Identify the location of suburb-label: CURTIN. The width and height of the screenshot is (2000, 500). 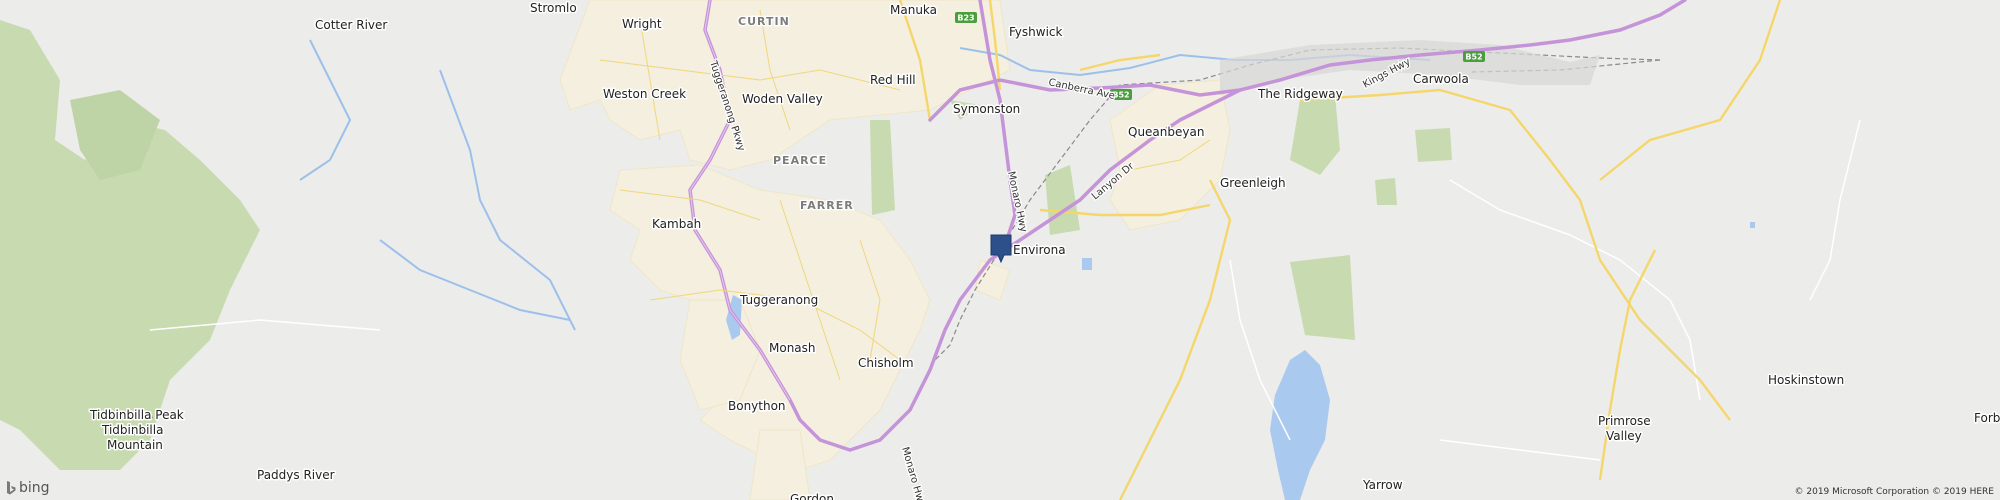
(764, 21).